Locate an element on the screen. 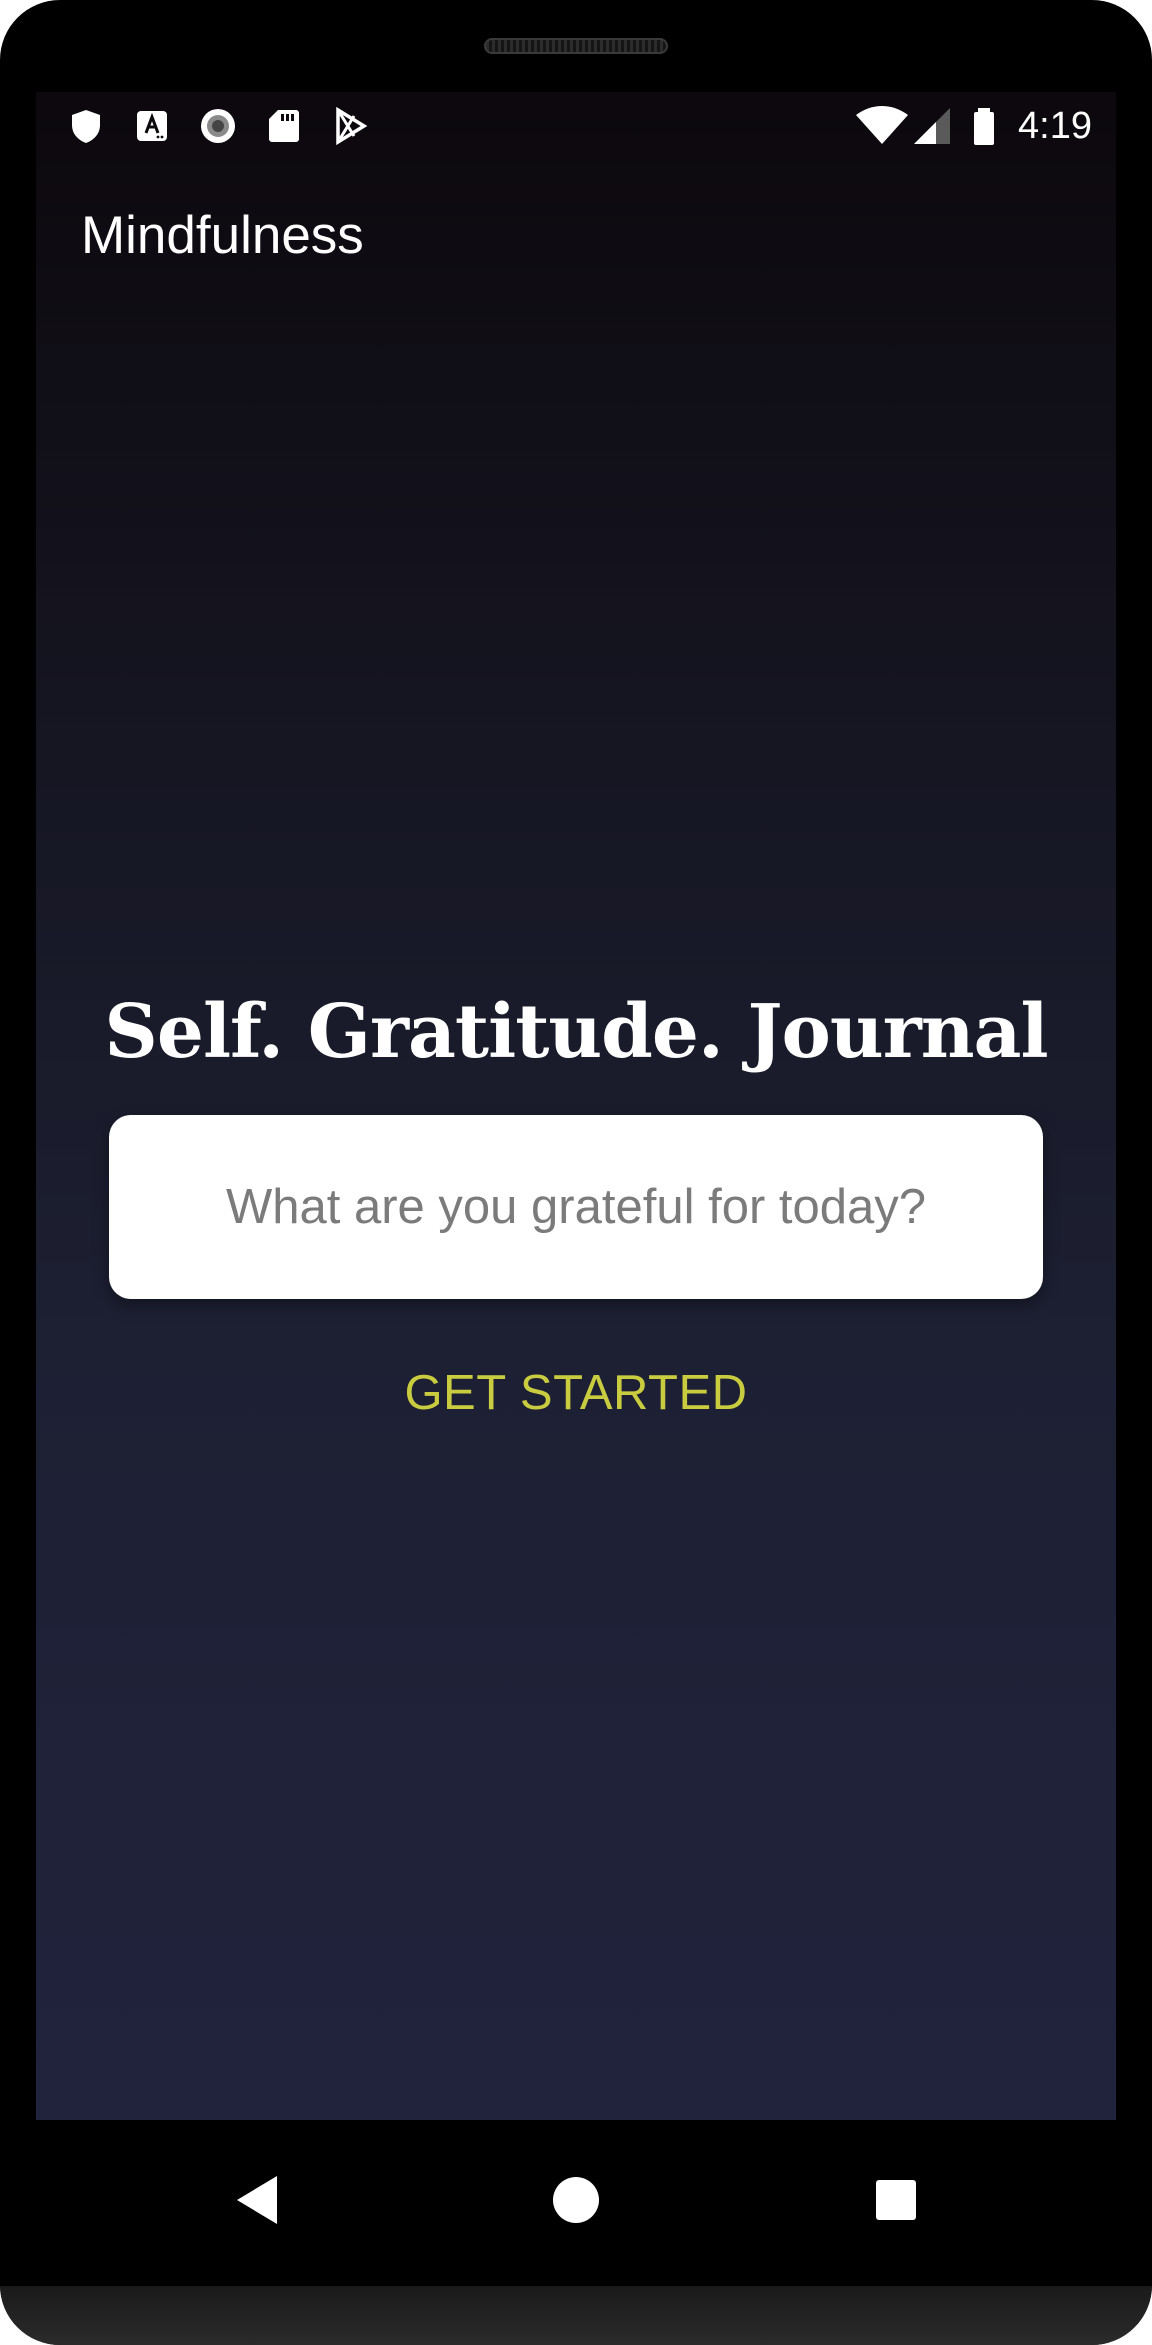 Image resolution: width=1152 pixels, height=2345 pixels. app-bar-title: Mindfulness is located at coordinates (222, 235).